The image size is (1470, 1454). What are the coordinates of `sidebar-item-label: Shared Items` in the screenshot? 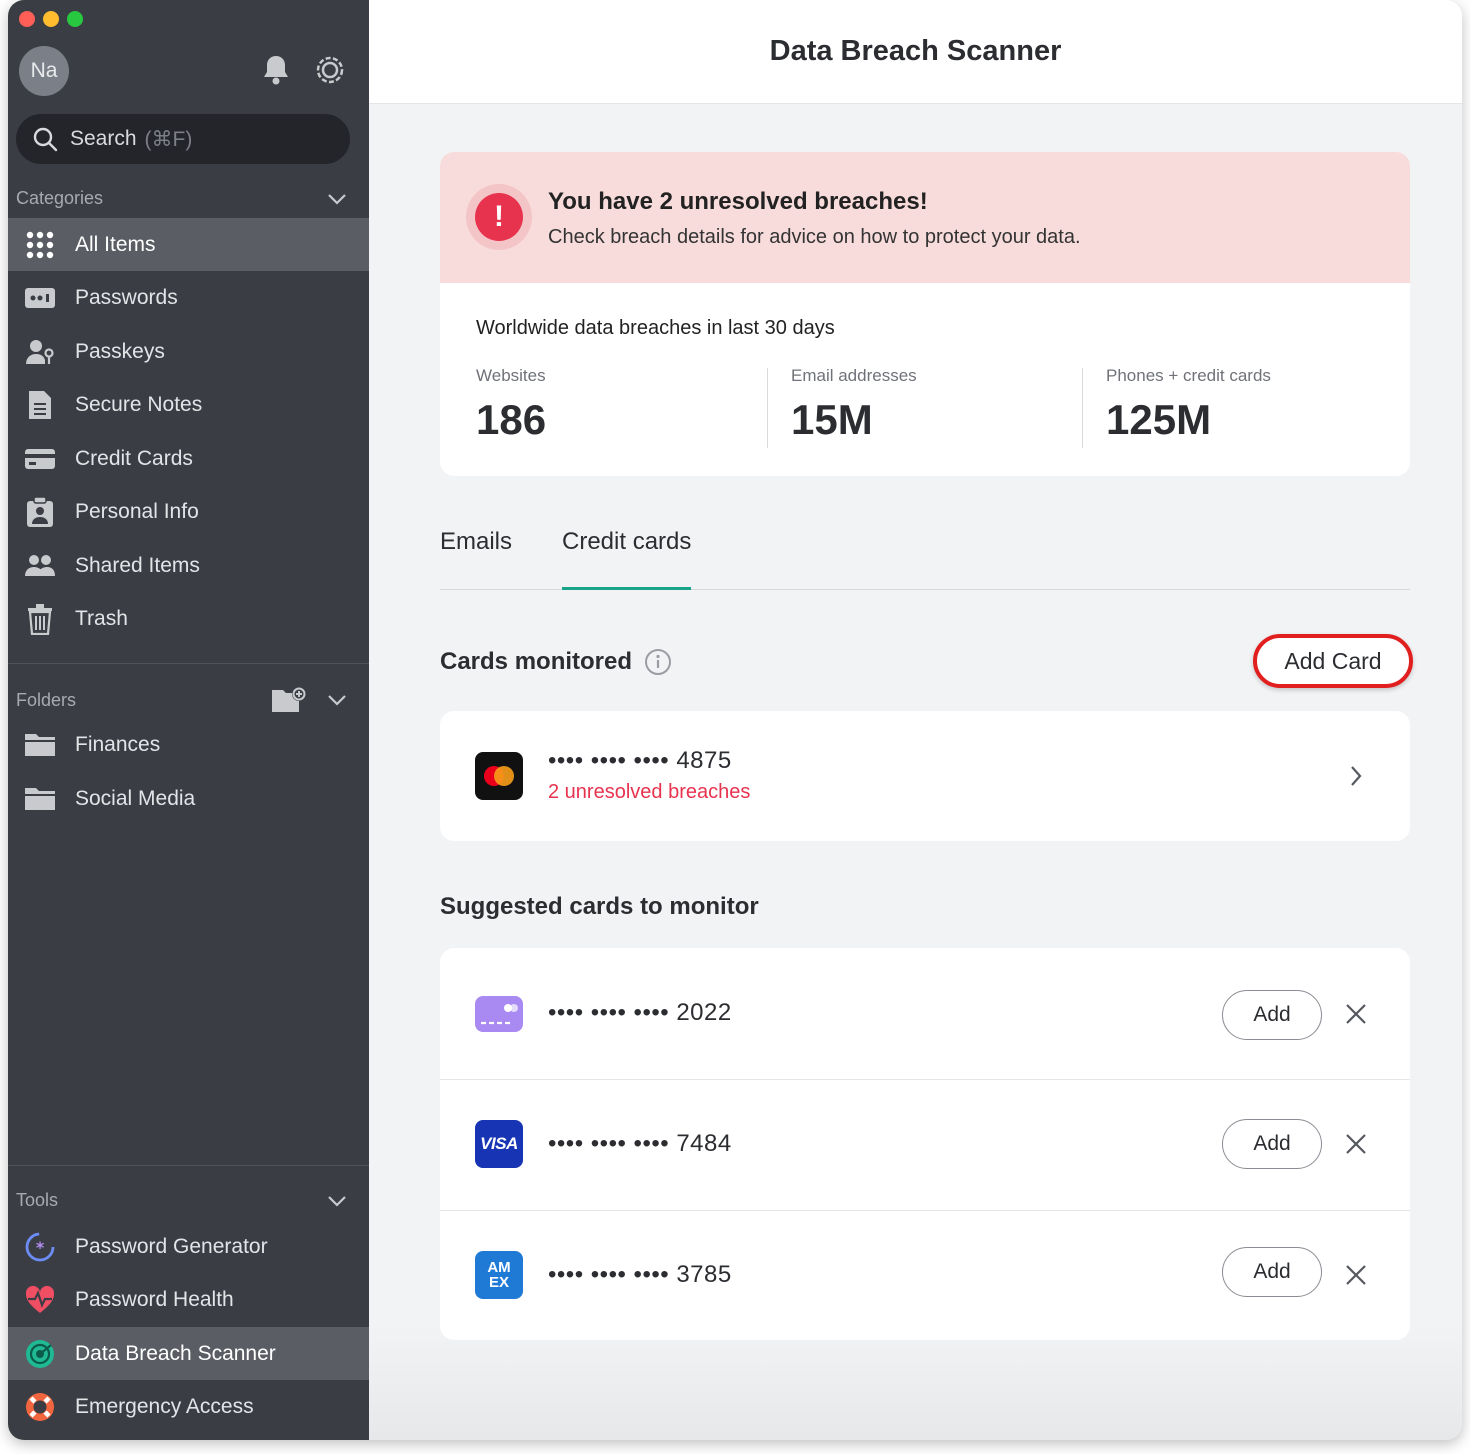 It's located at (137, 565).